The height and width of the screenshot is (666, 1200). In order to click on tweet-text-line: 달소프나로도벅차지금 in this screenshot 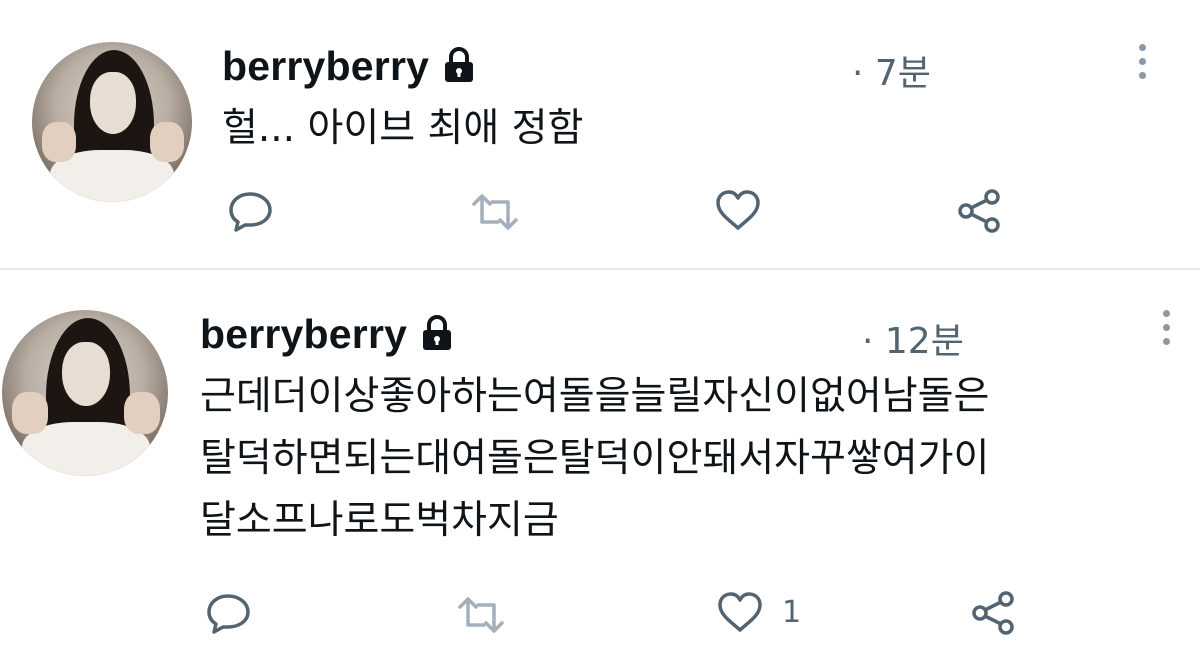, I will do `click(379, 520)`.